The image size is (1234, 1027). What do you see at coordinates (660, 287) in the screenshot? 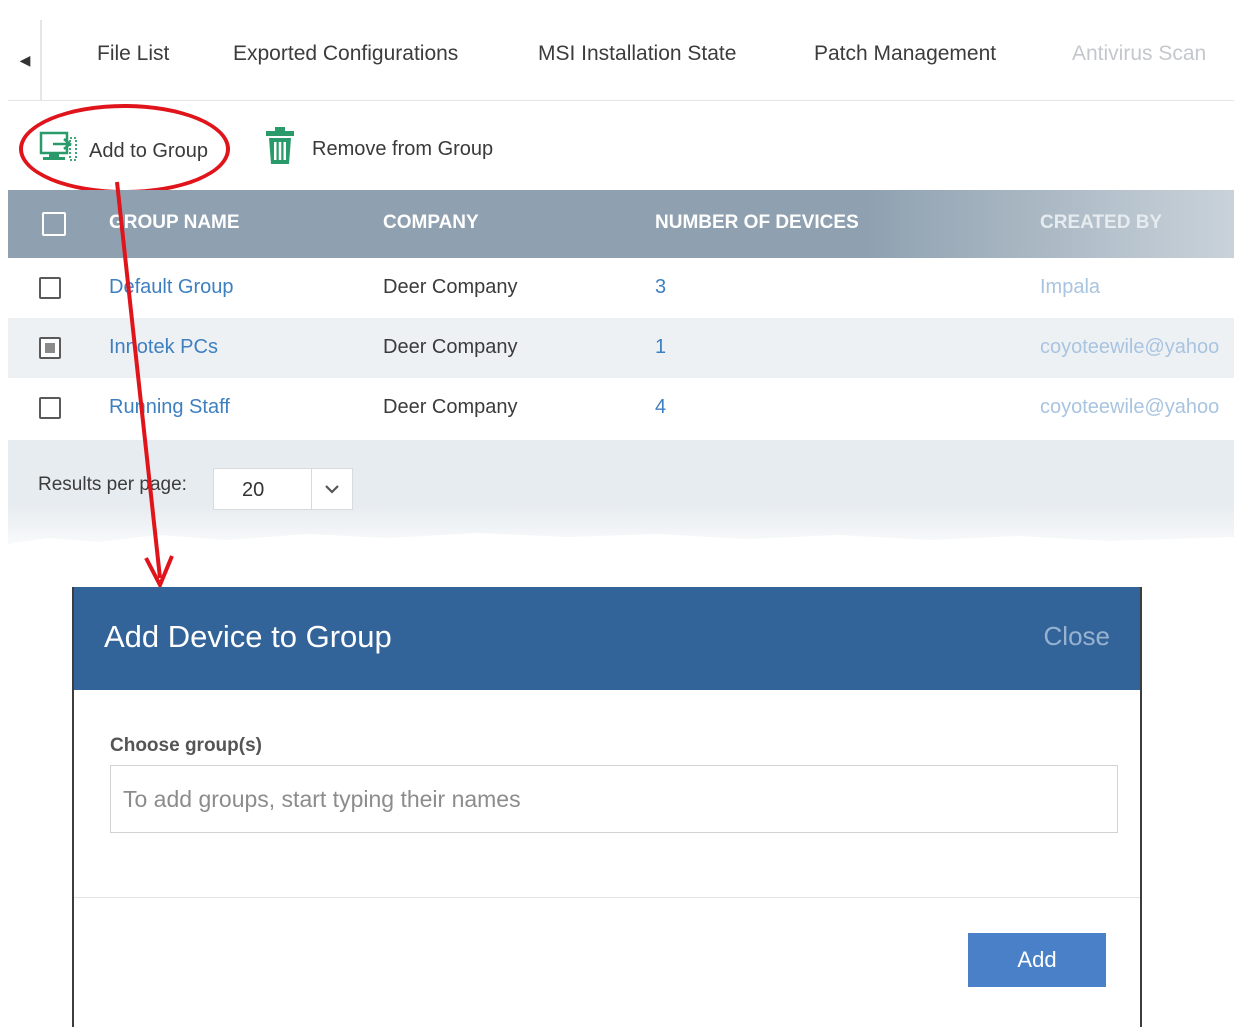
I see `device-count-link: 3` at bounding box center [660, 287].